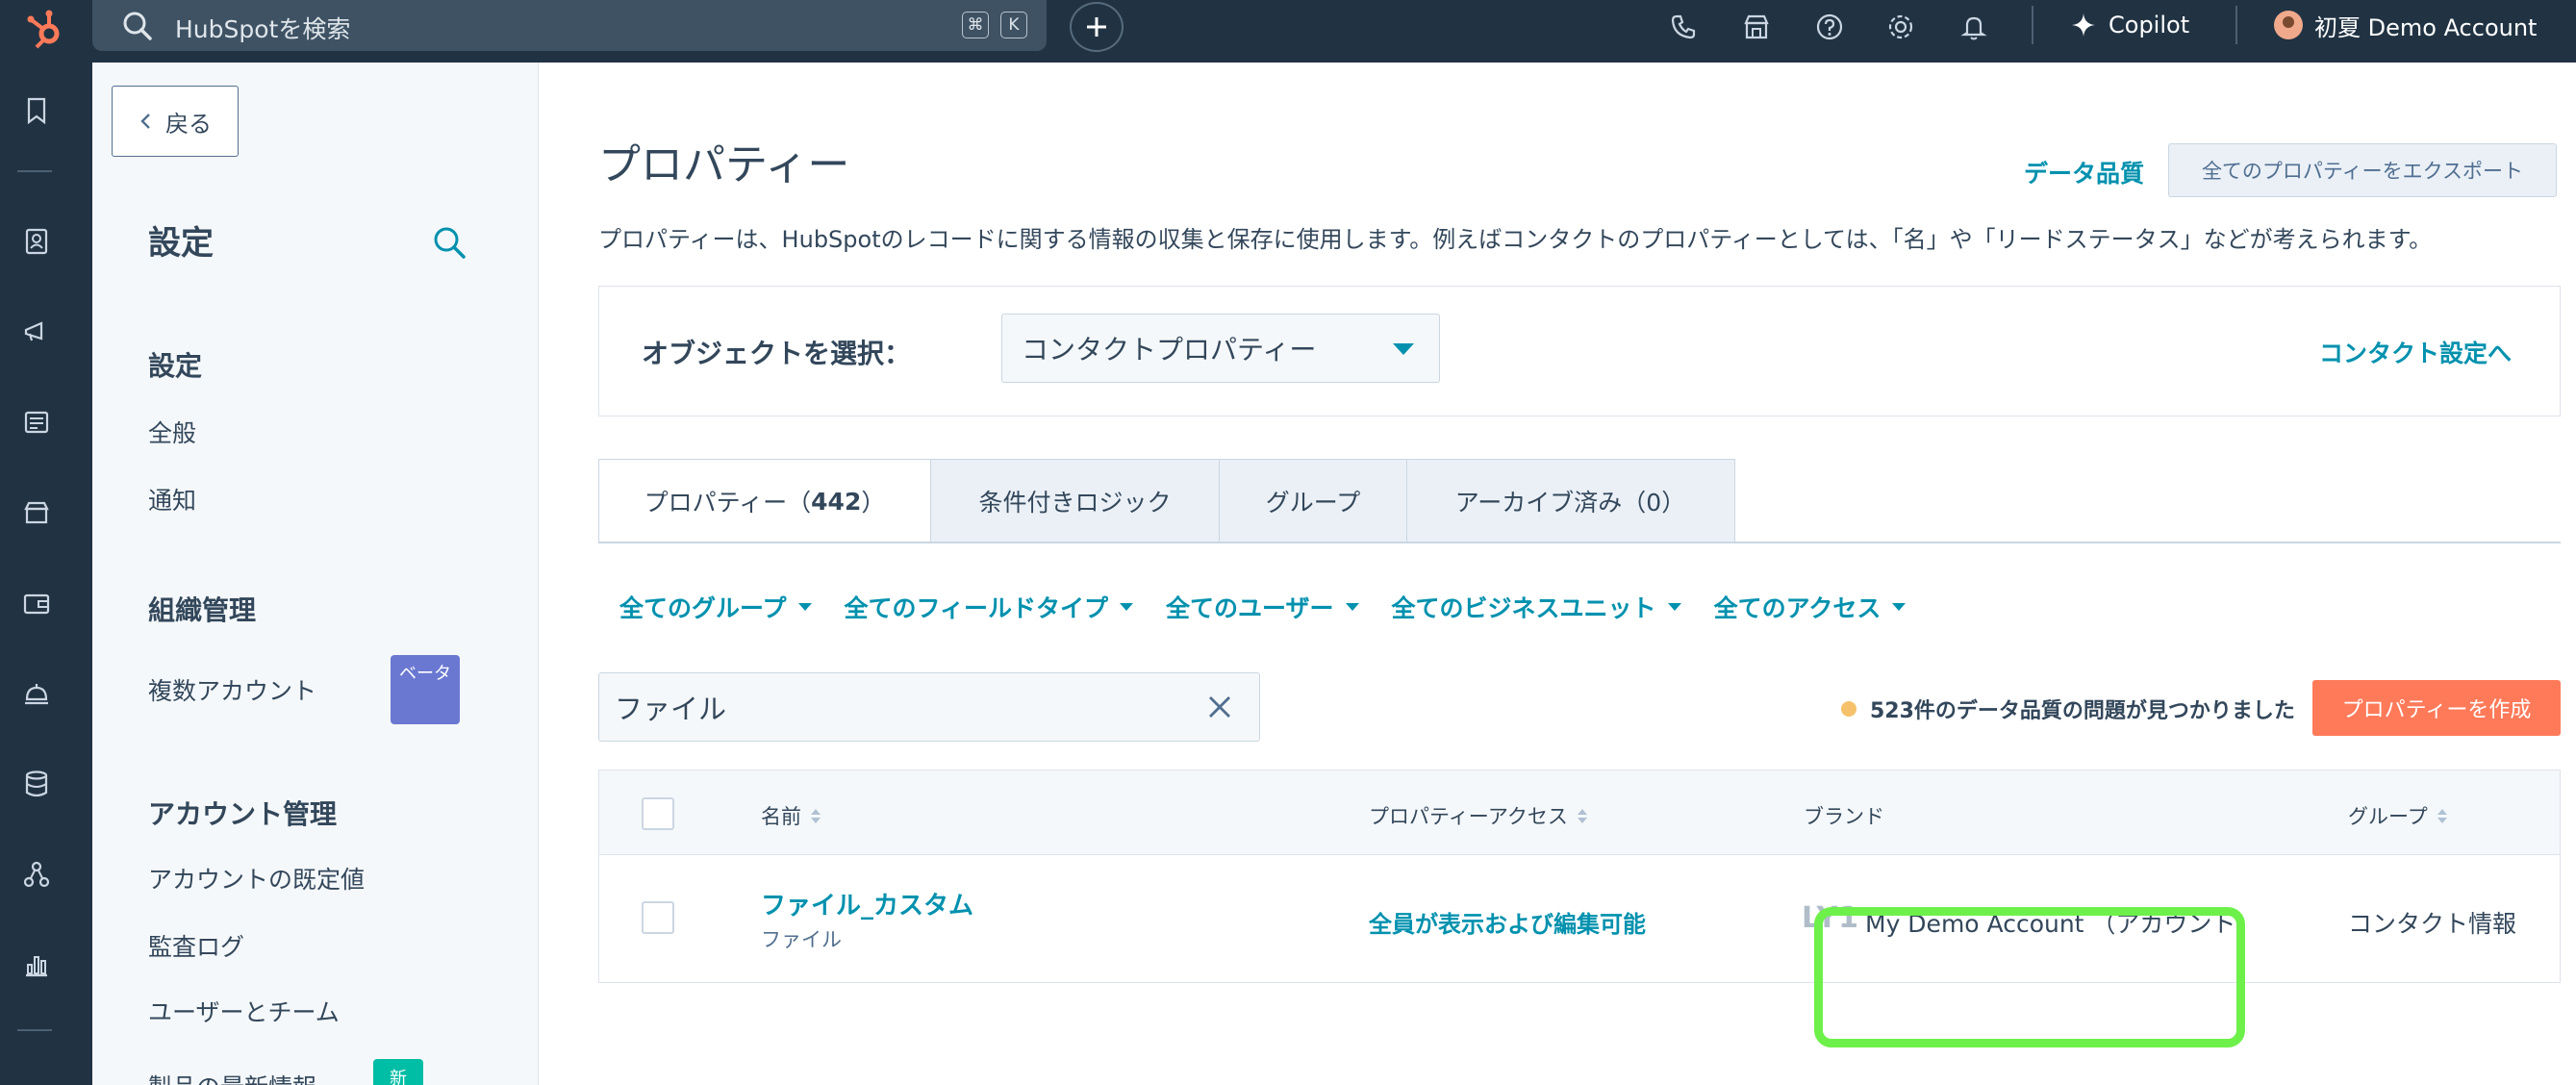 This screenshot has width=2576, height=1085. I want to click on top-navigation-bar: HubSpotを検索 ⌘ K Copilot 初夏 Demo Account, so click(1288, 31).